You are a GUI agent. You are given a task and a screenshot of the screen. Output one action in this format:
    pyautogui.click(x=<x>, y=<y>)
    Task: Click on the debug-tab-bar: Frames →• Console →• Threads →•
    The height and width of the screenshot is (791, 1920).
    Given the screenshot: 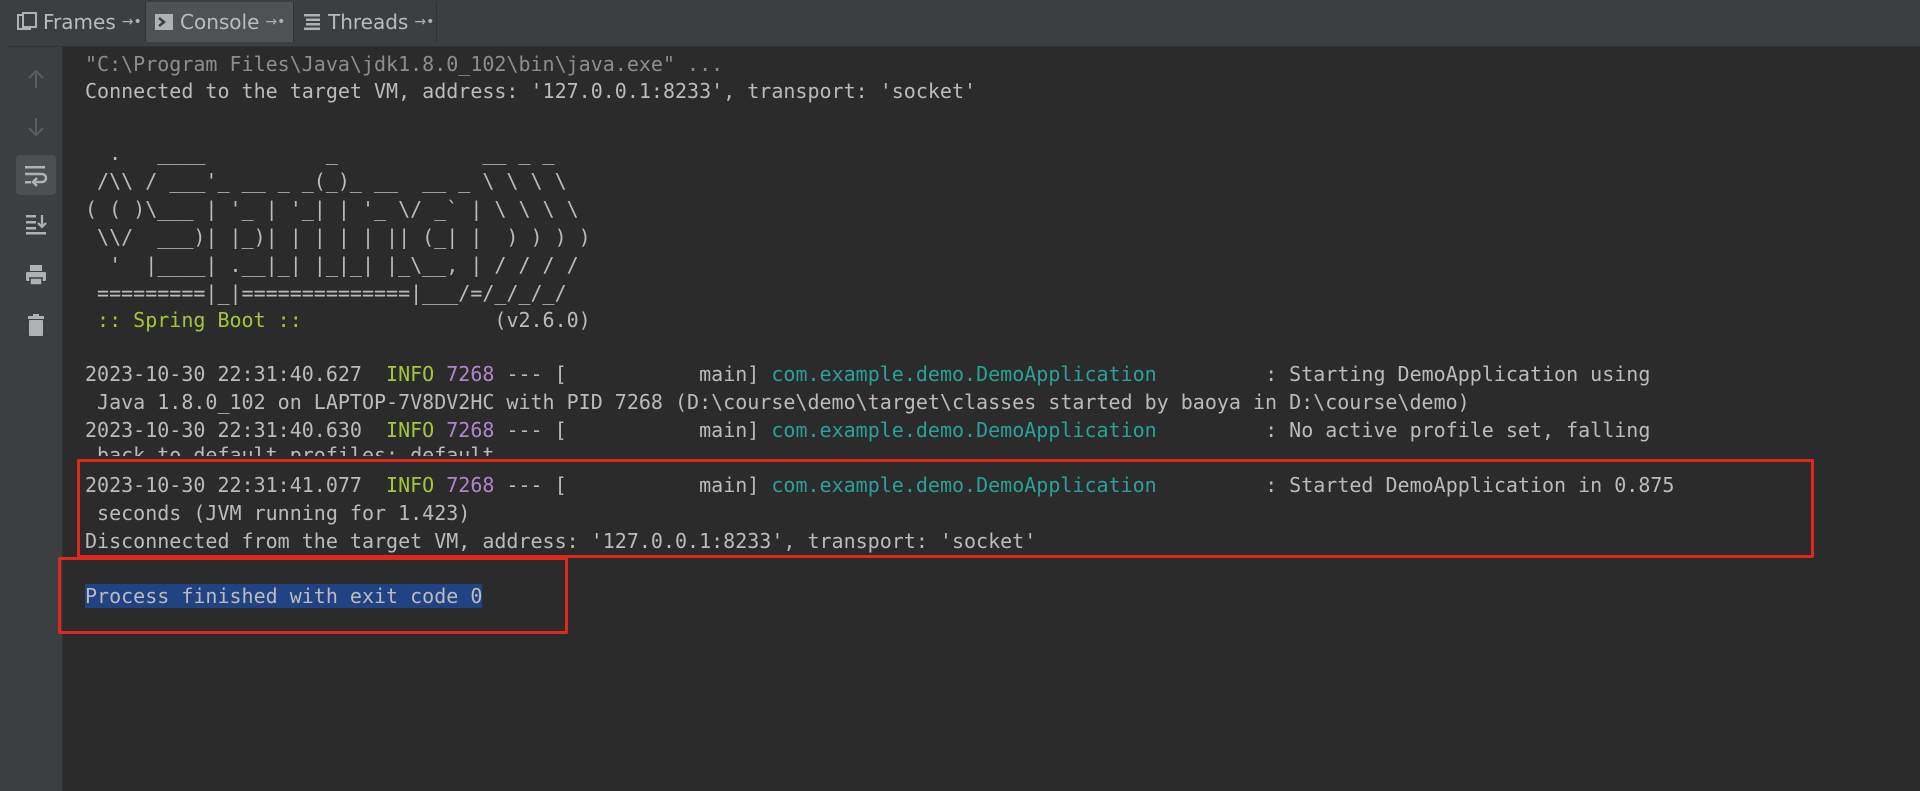 What is the action you would take?
    pyautogui.click(x=964, y=23)
    